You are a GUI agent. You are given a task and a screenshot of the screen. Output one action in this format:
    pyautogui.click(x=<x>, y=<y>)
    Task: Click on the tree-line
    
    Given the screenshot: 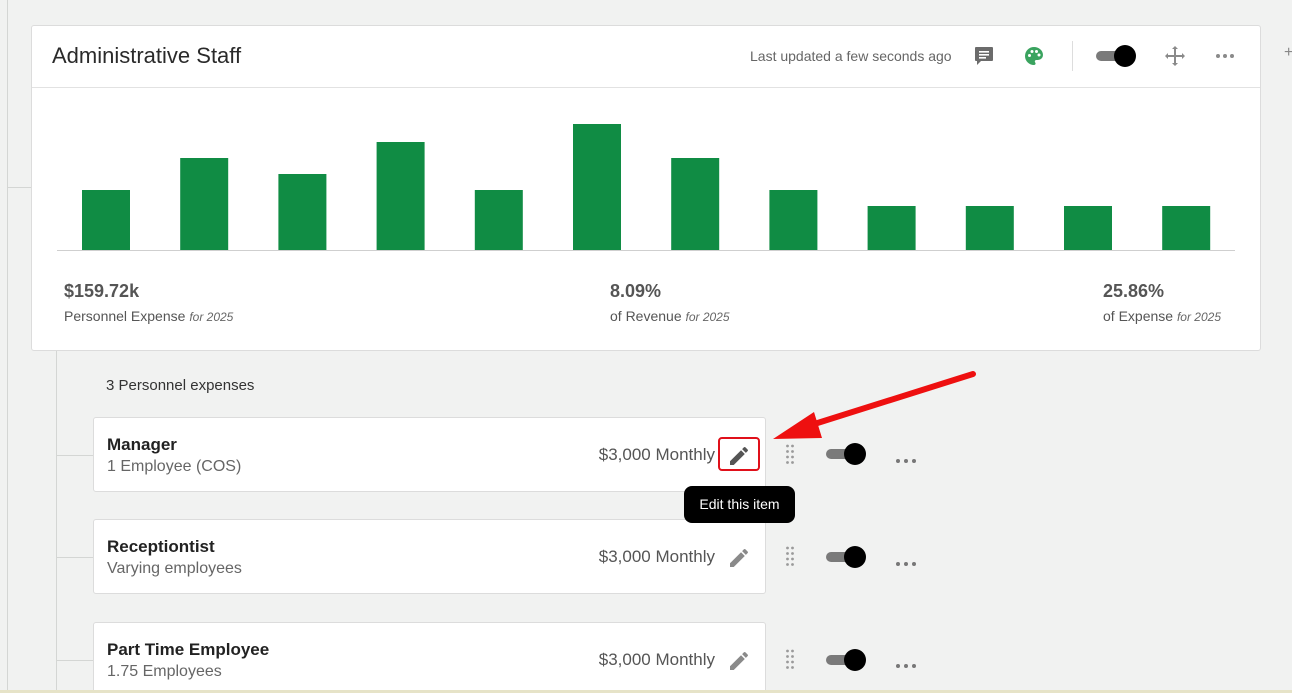 What is the action you would take?
    pyautogui.click(x=56, y=522)
    